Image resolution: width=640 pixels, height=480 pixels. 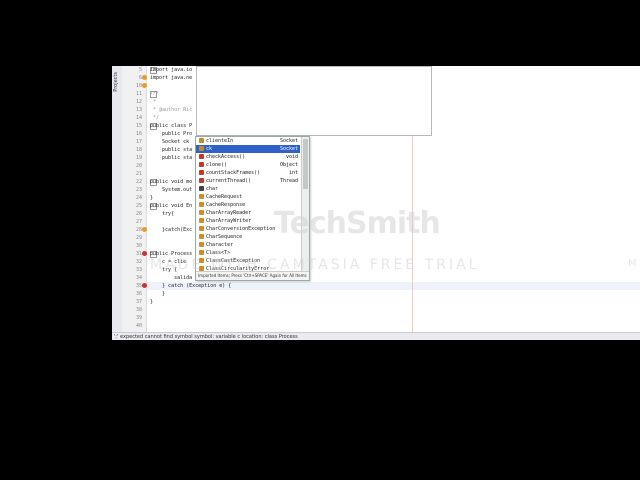 I want to click on javadoc-popup, so click(x=314, y=101).